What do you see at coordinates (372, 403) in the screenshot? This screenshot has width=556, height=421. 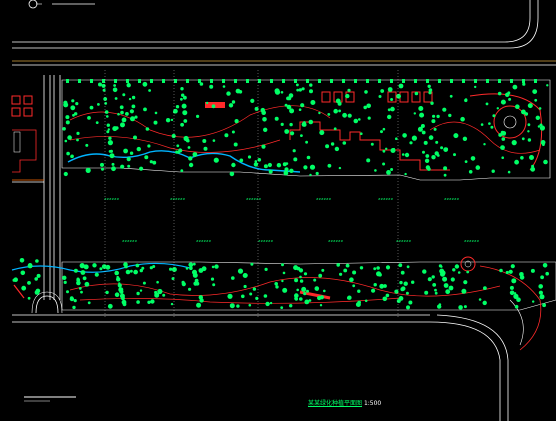 I see `drawing-scale: 1:500` at bounding box center [372, 403].